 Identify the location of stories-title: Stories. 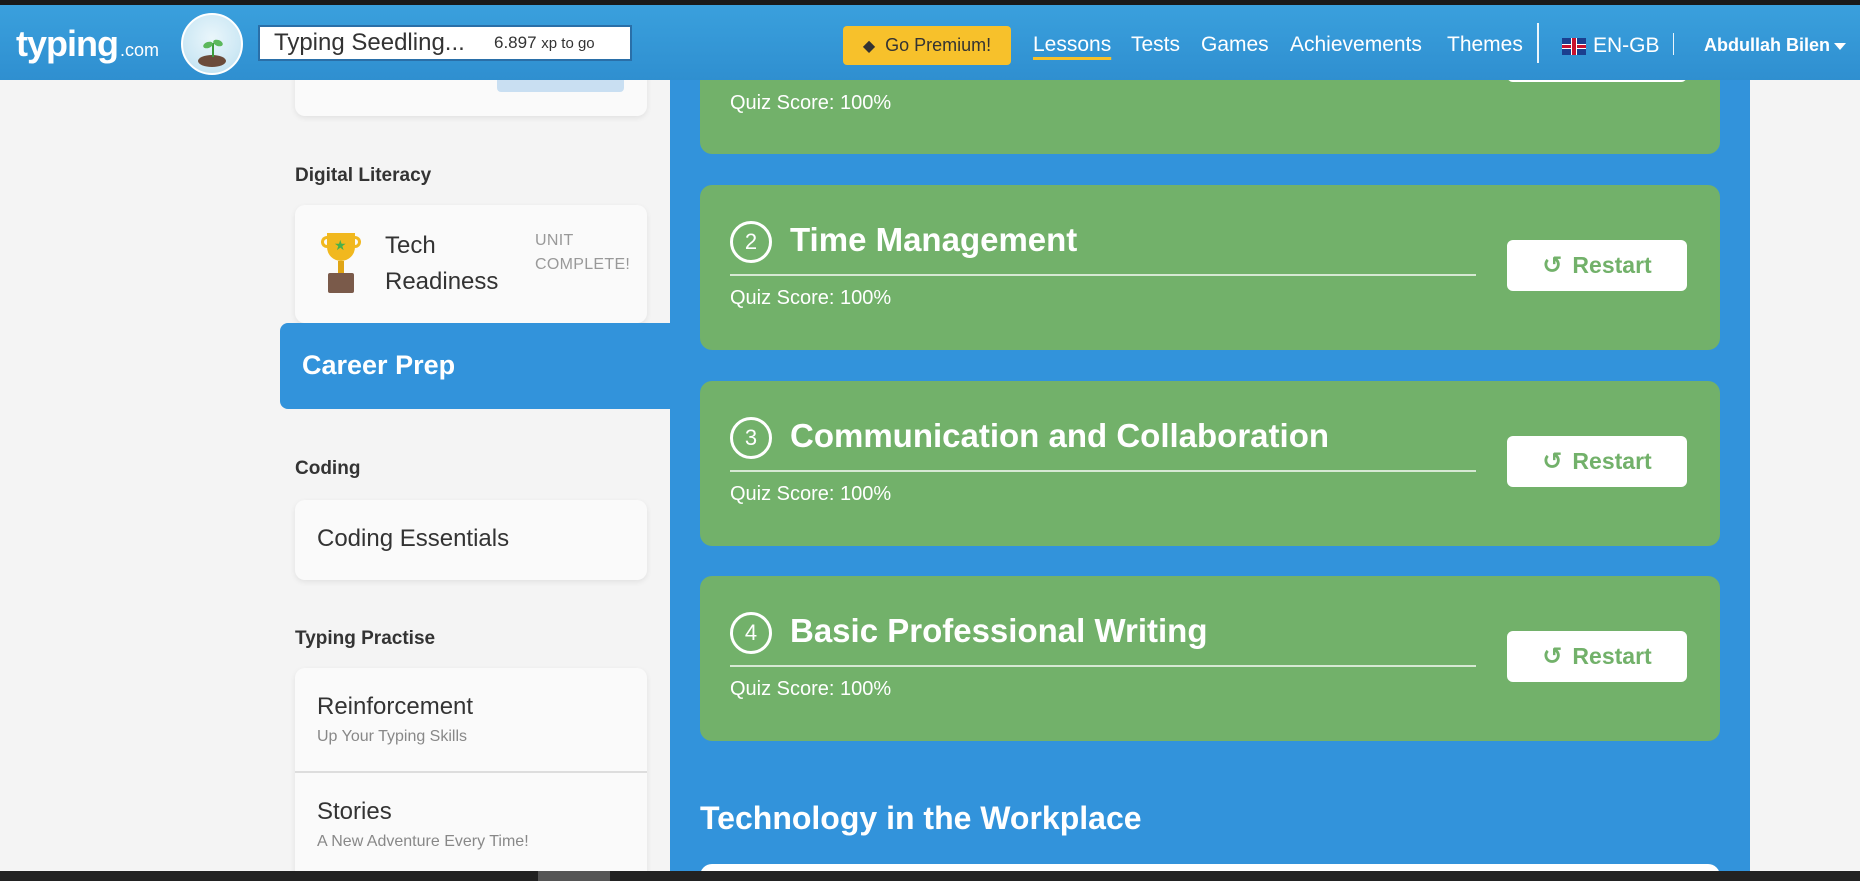
(354, 811).